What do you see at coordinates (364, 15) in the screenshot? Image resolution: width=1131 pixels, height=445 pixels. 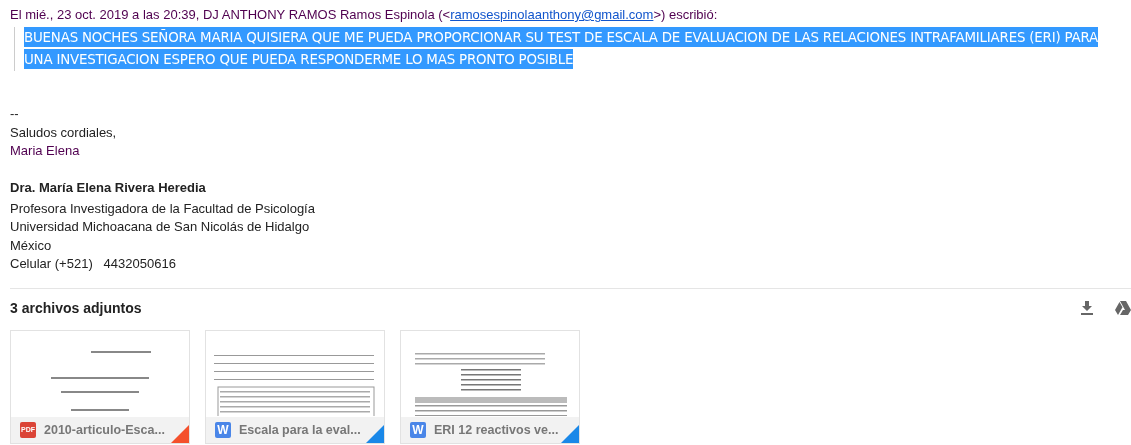 I see `quote-header: El mié., 23 oct. 2019 a las 20:39, DJ ANTHONY RAMOS Ramos Espinola (<ramosespinolaanthony@gmail.com>) escribió:` at bounding box center [364, 15].